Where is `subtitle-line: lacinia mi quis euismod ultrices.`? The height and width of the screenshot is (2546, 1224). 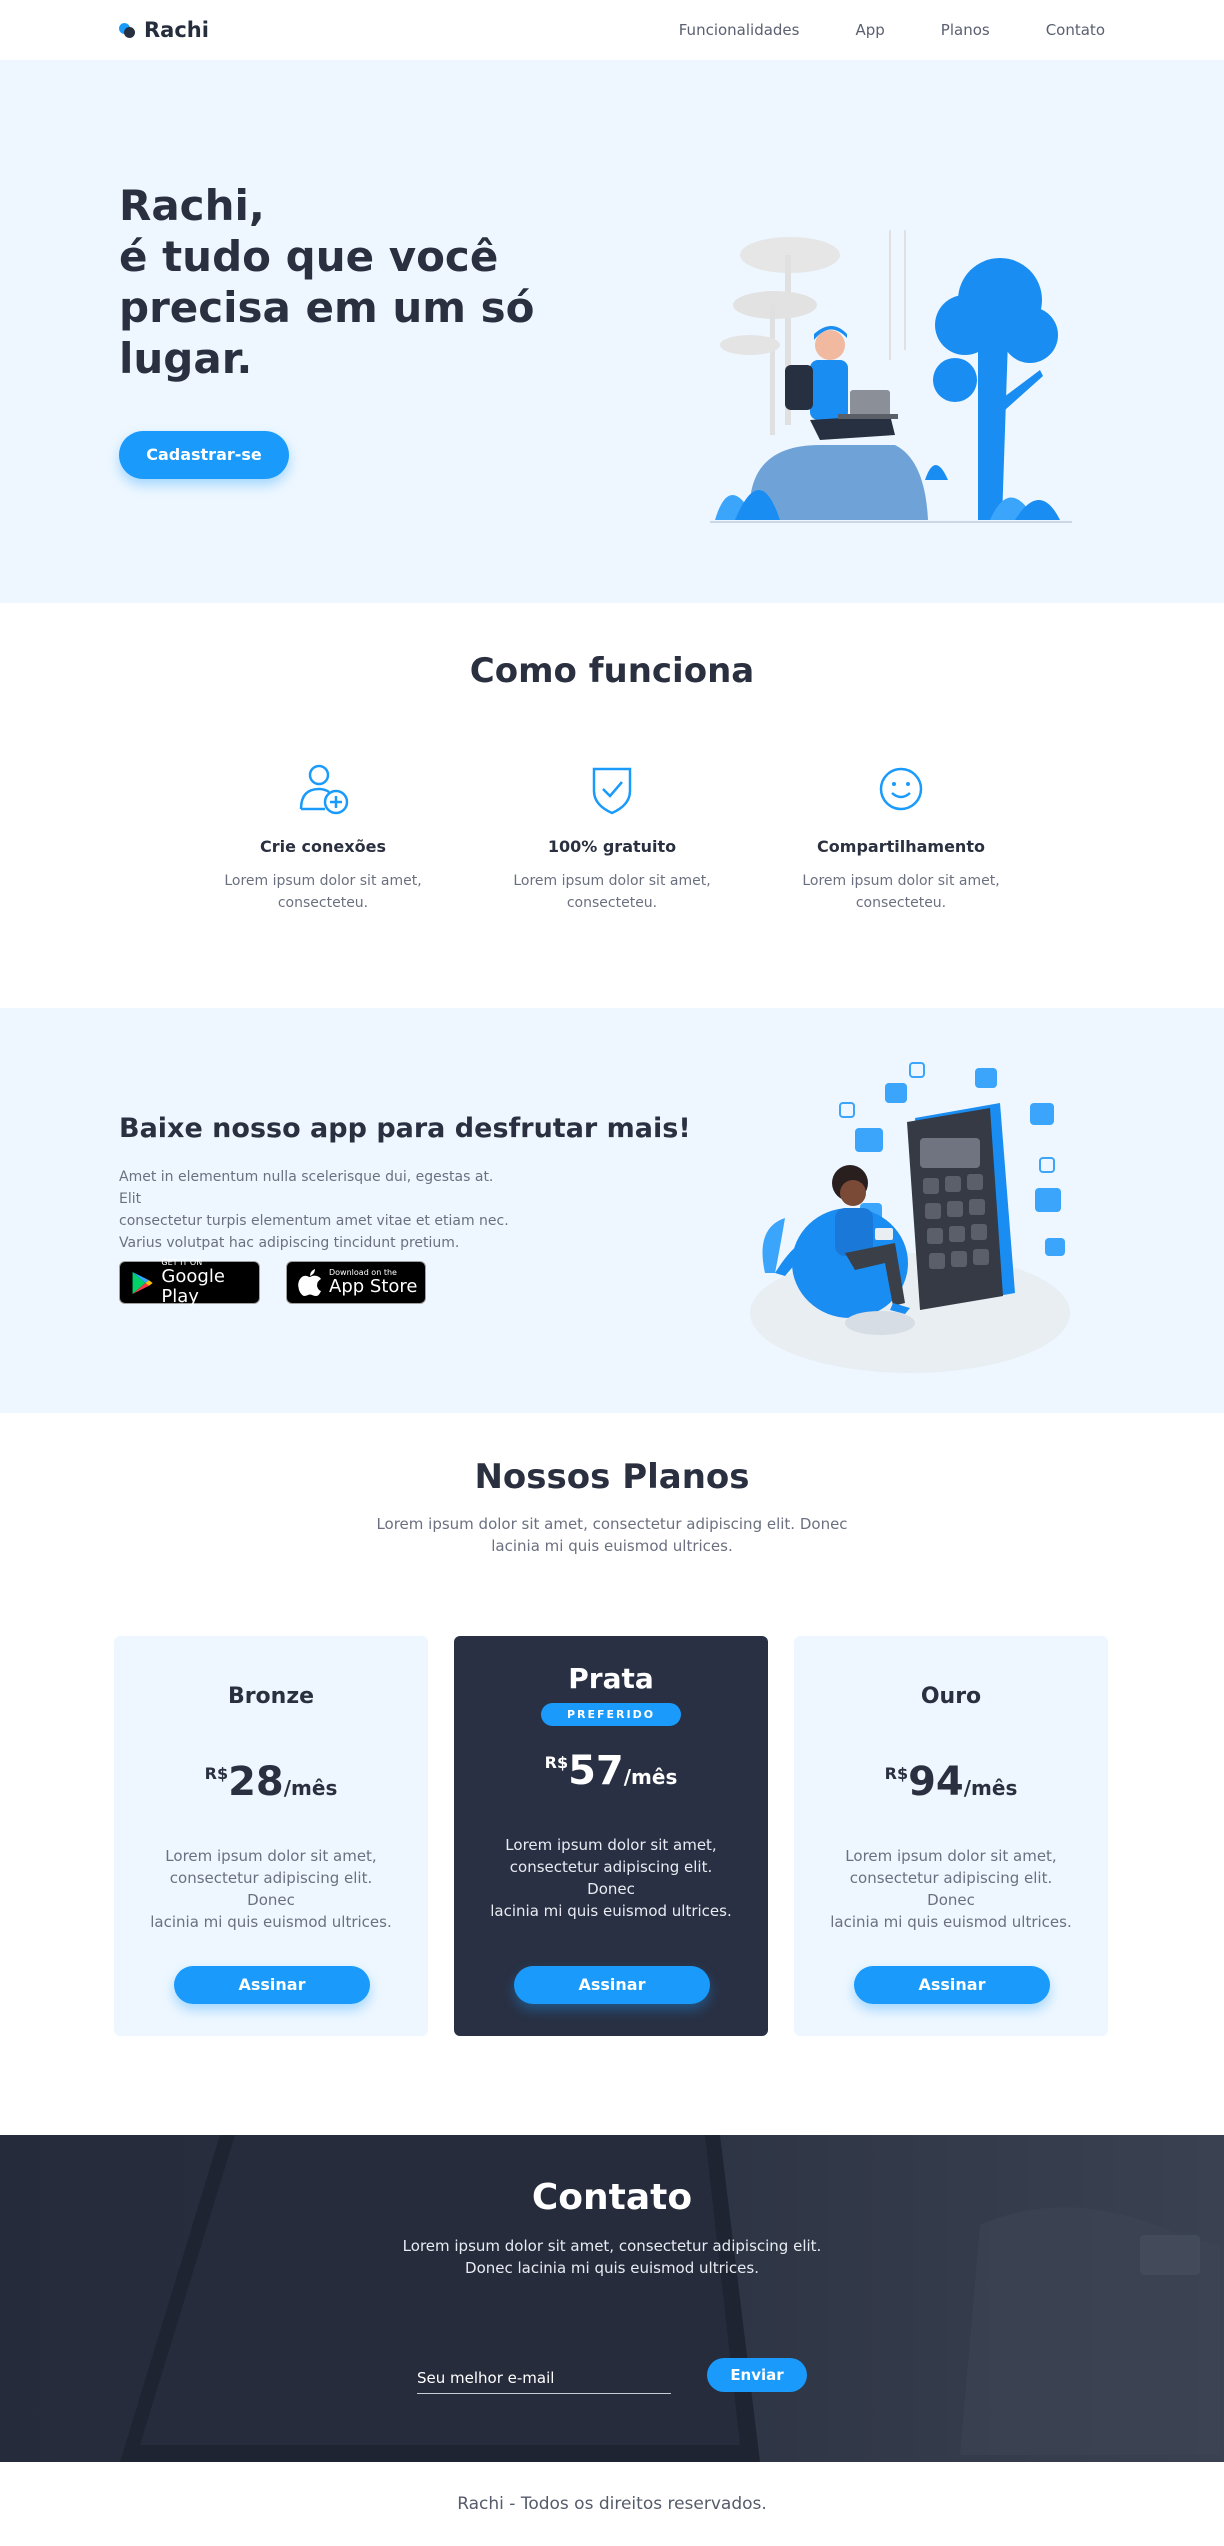
subtitle-line: lacinia mi quis euismod ultrices. is located at coordinates (612, 1546).